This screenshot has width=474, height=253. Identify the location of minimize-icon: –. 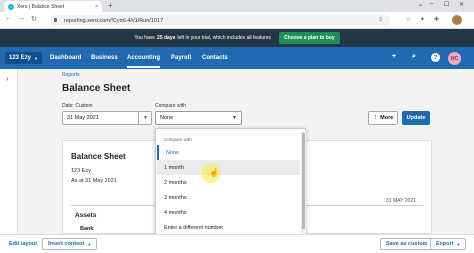
(431, 4).